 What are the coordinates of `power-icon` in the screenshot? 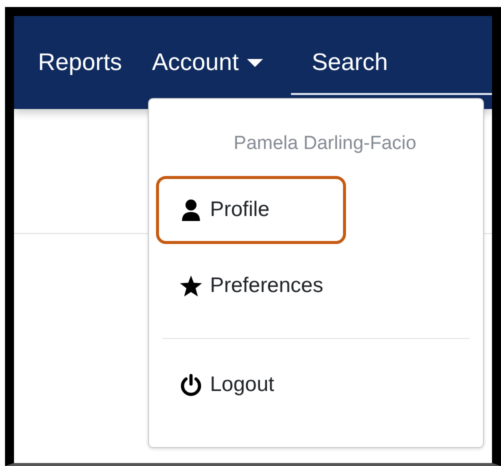 It's located at (191, 385).